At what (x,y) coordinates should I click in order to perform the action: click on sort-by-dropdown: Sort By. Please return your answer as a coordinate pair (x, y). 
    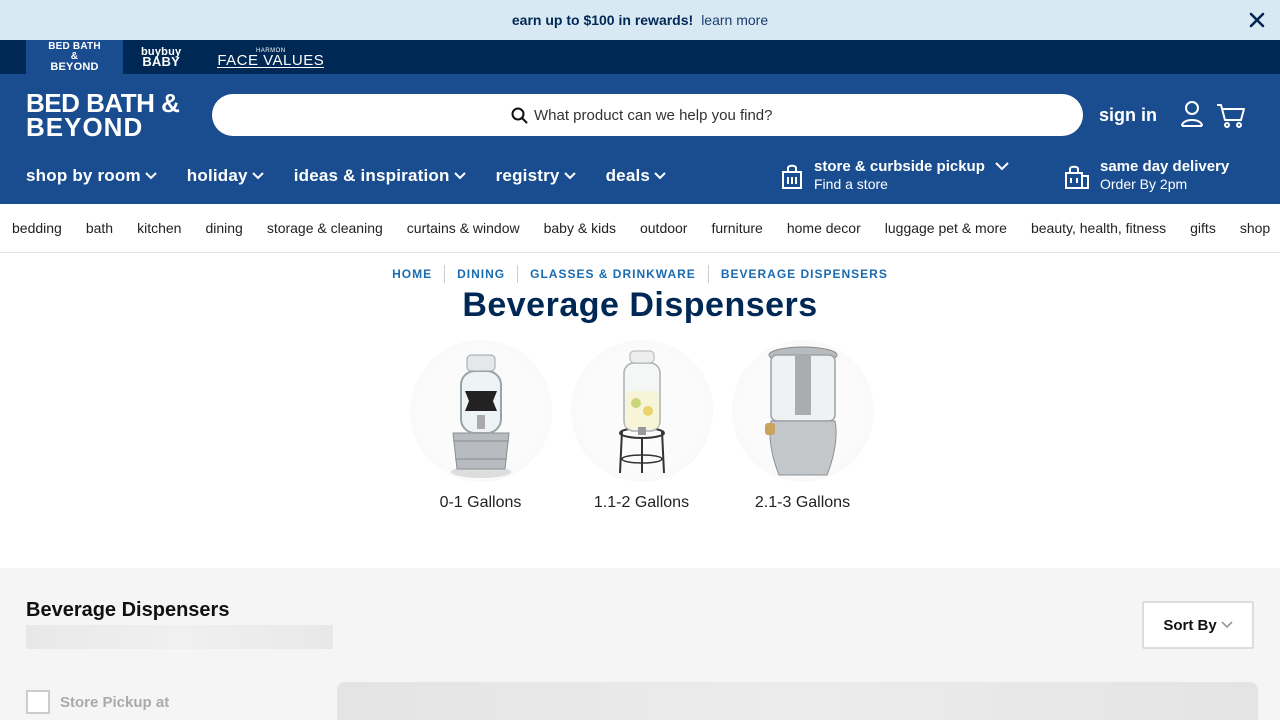
    Looking at the image, I should click on (1198, 625).